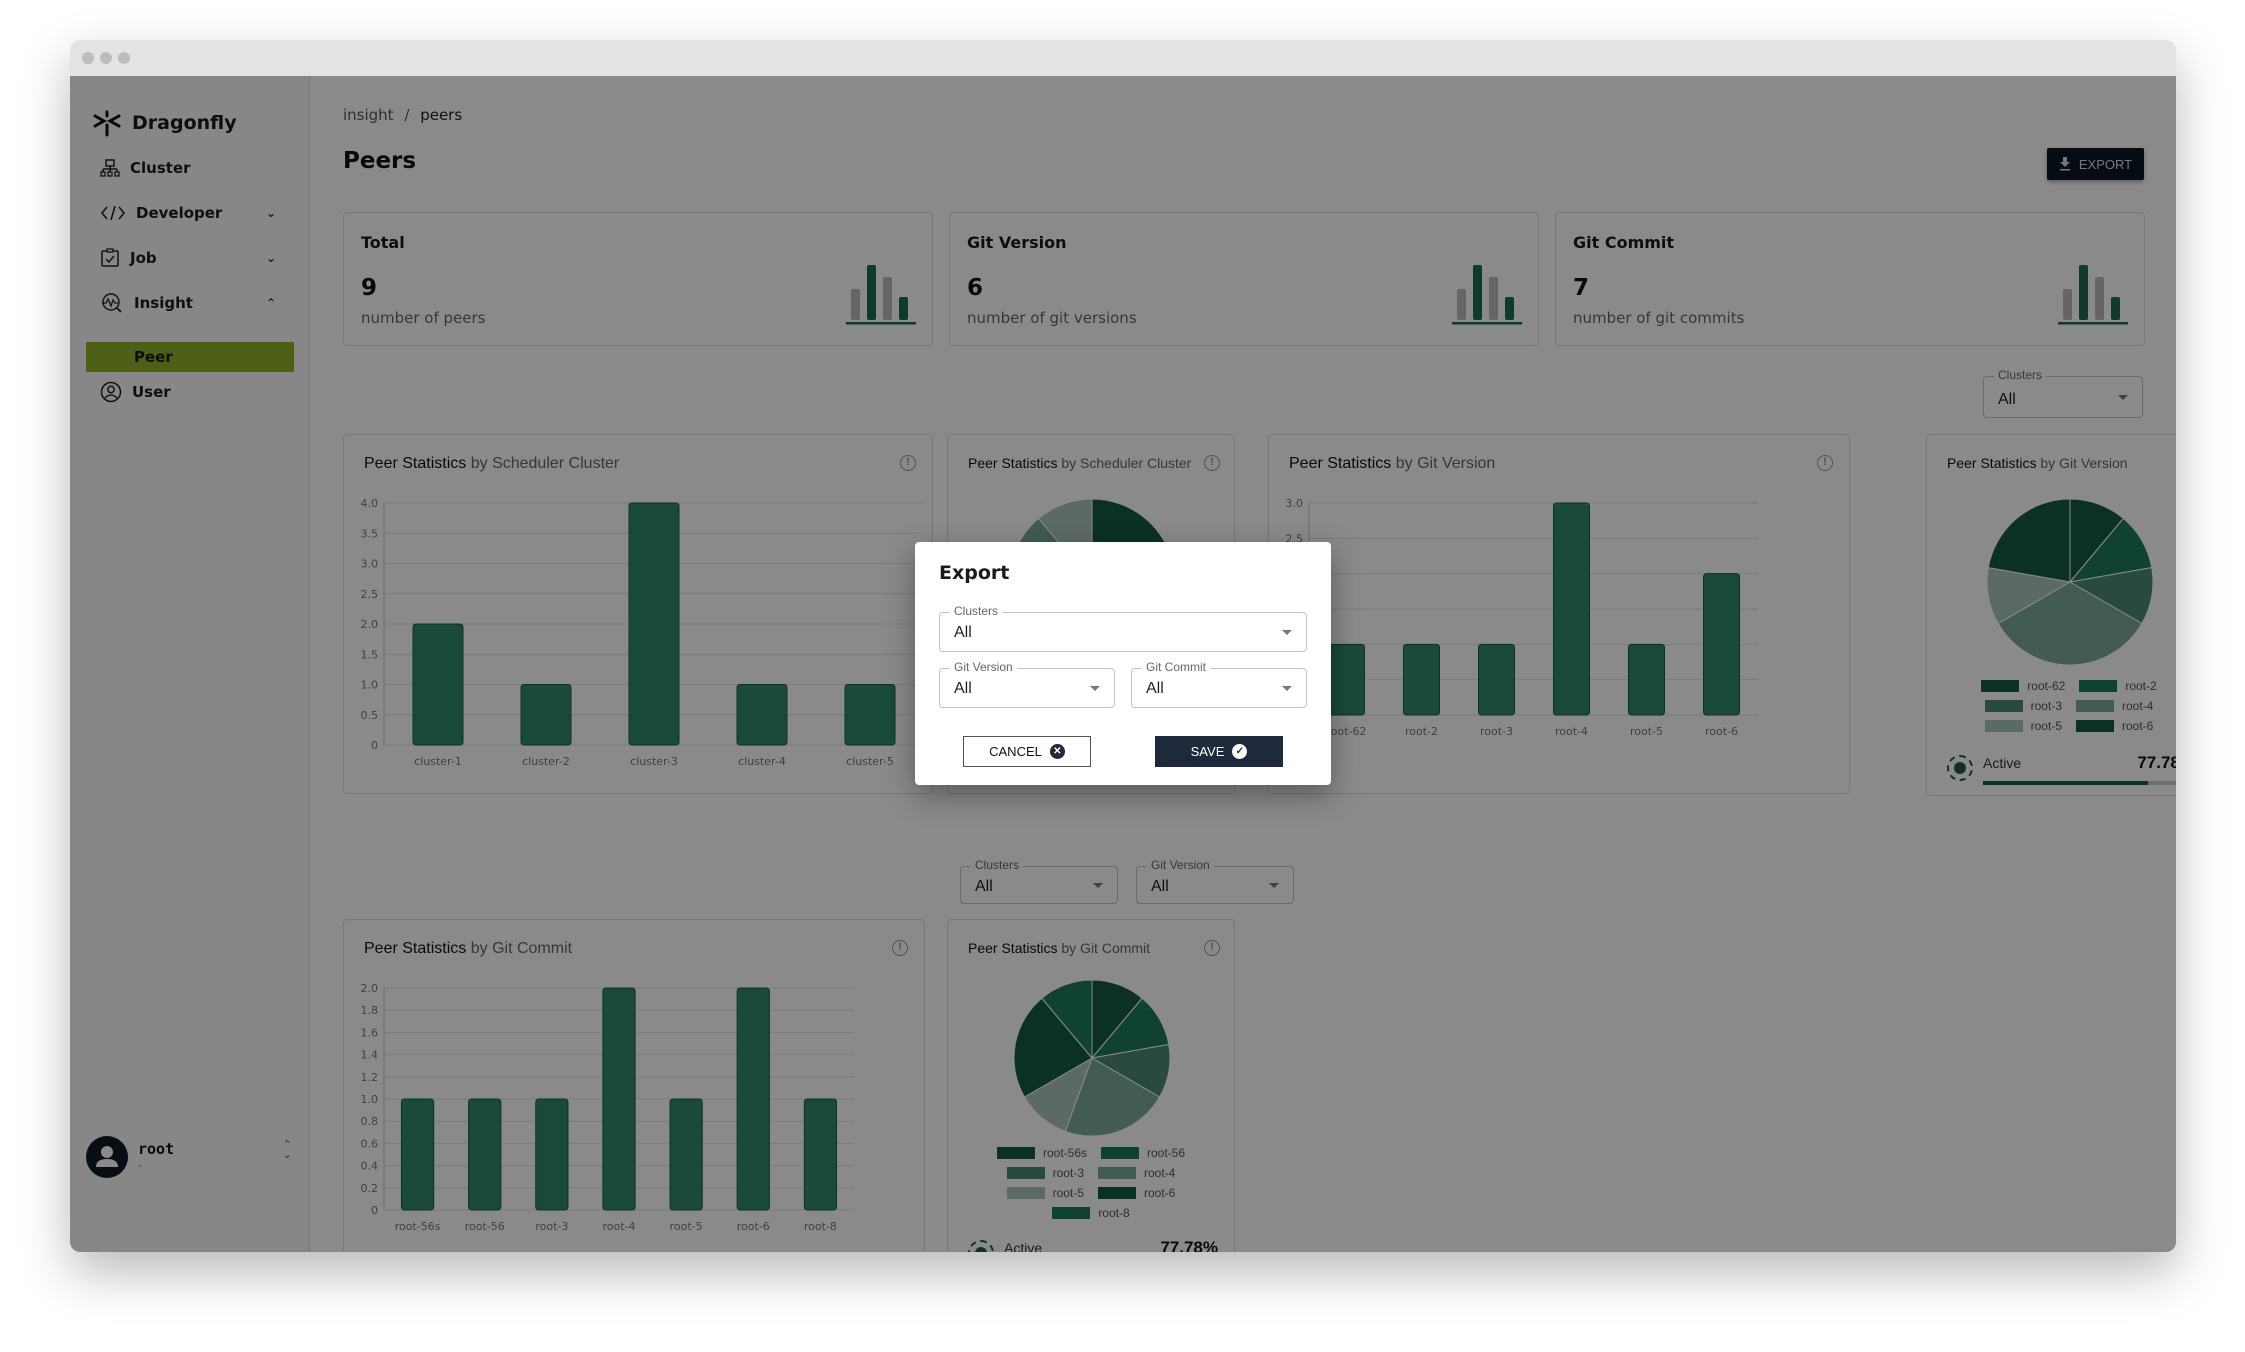 The height and width of the screenshot is (1352, 2245). I want to click on select-label: Git Commit, so click(1176, 667).